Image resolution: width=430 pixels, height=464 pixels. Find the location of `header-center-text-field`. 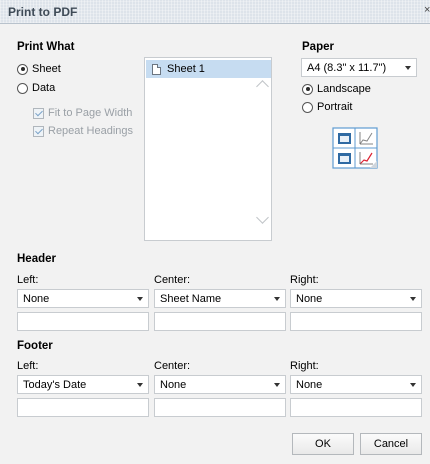

header-center-text-field is located at coordinates (220, 321).